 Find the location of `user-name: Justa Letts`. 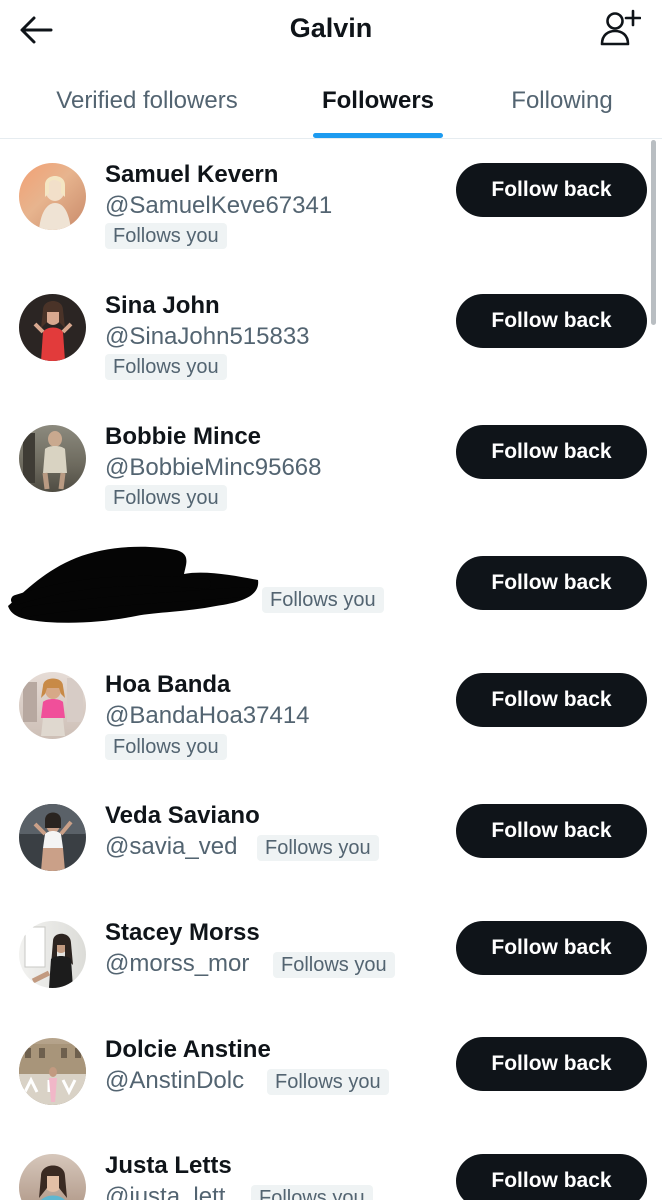

user-name: Justa Letts is located at coordinates (168, 1166).